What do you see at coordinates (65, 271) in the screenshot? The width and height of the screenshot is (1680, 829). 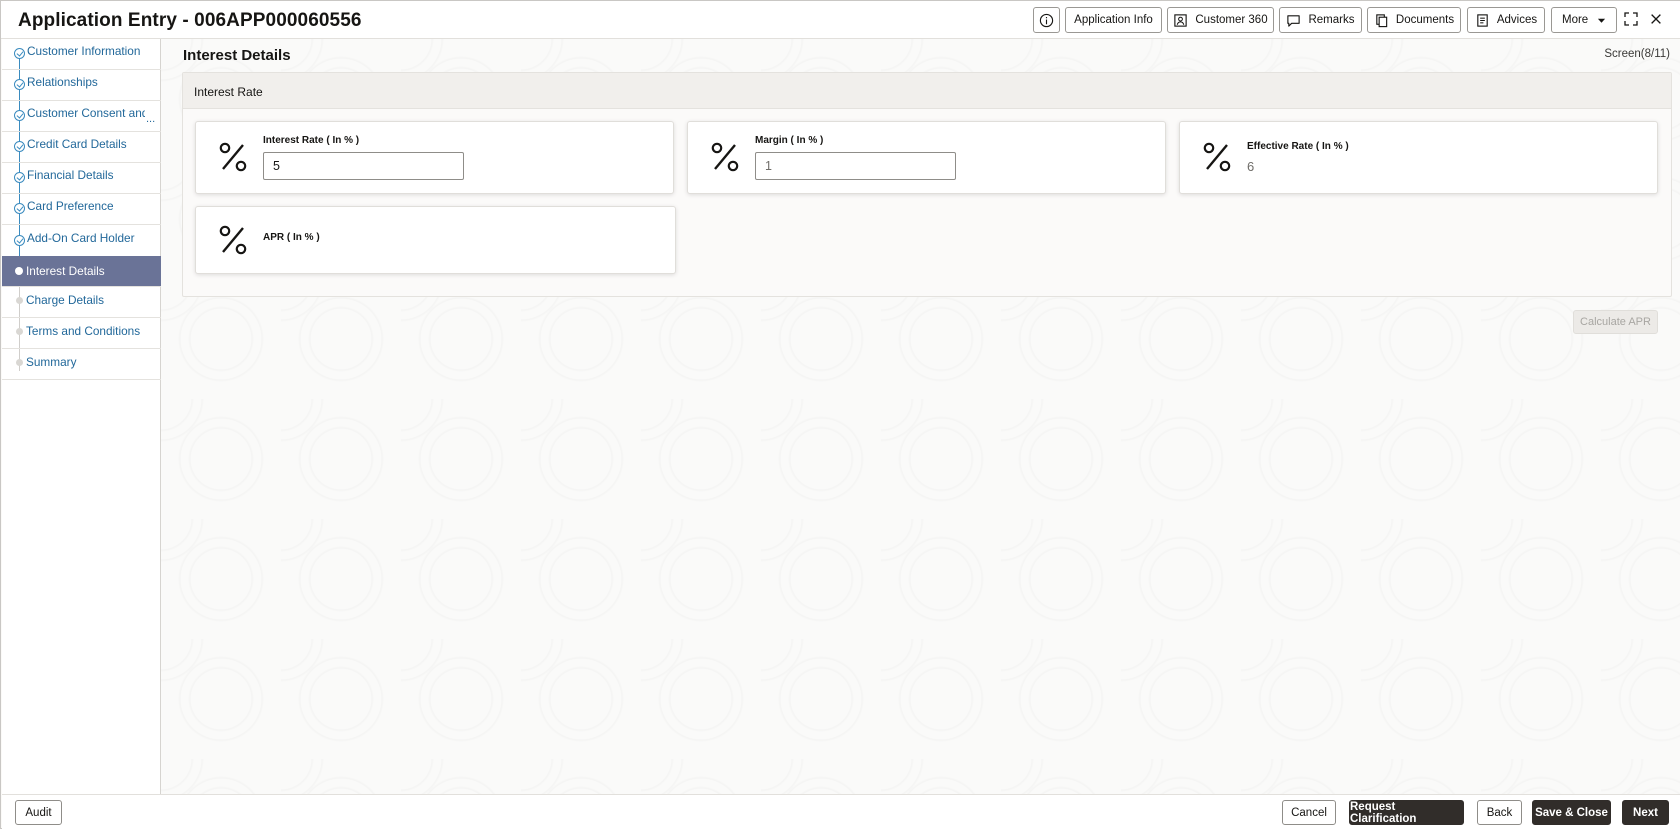 I see `sidebar-item-label: Interest Details` at bounding box center [65, 271].